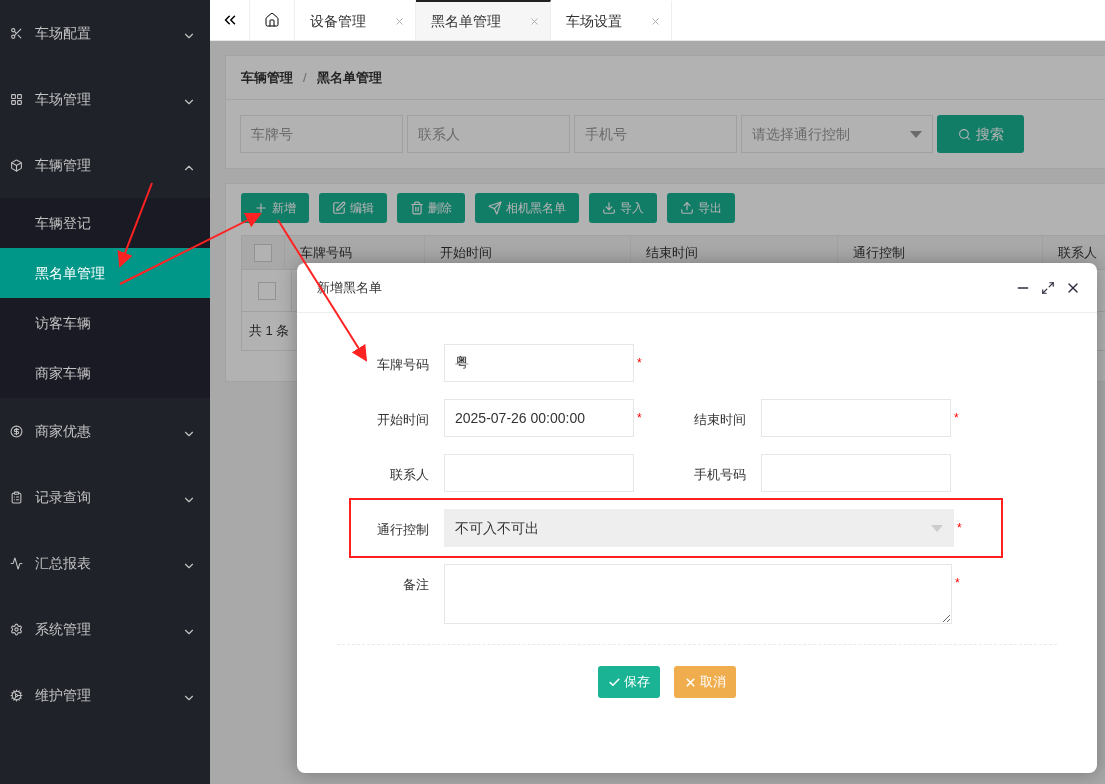 Image resolution: width=1105 pixels, height=784 pixels. Describe the element at coordinates (339, 208) in the screenshot. I see `edit-icon` at that location.